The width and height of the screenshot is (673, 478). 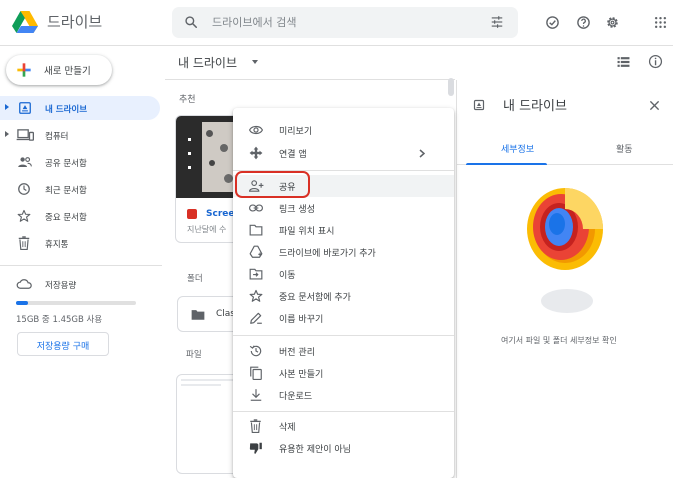 What do you see at coordinates (191, 22) in the screenshot?
I see `search-icon` at bounding box center [191, 22].